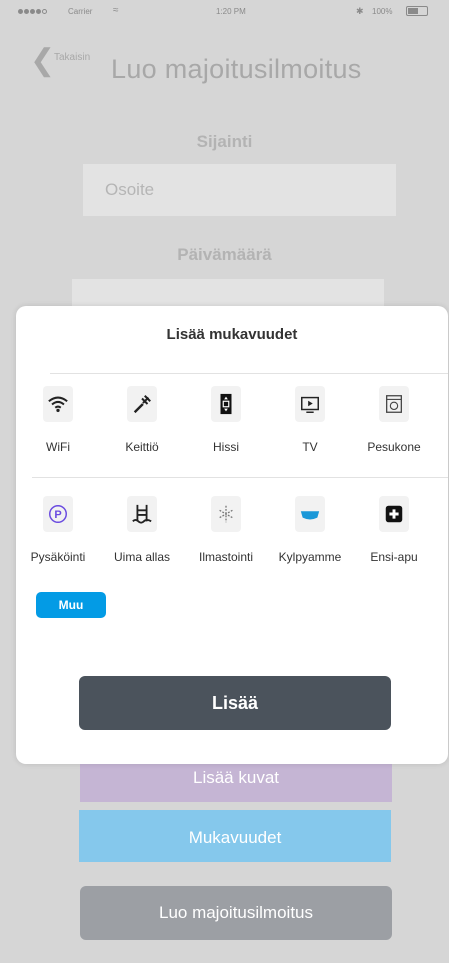 This screenshot has width=449, height=963. What do you see at coordinates (226, 426) in the screenshot?
I see `amenity-elevator: Hissi` at bounding box center [226, 426].